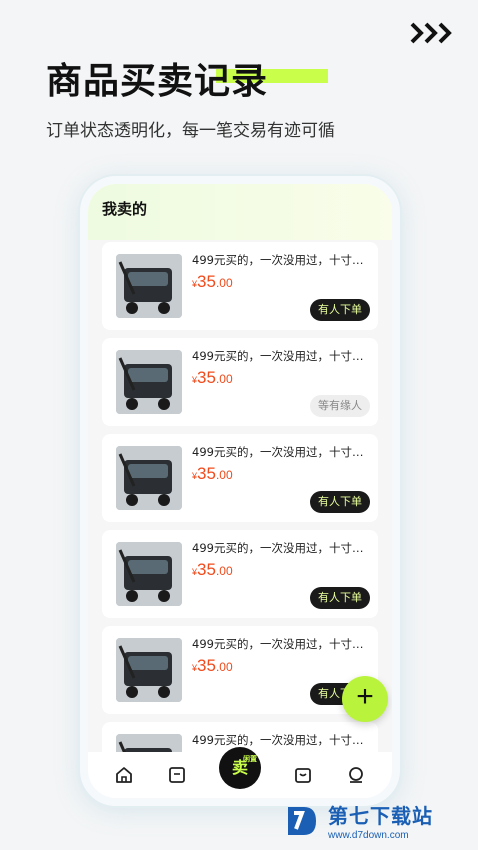 This screenshot has height=850, width=478. What do you see at coordinates (368, 835) in the screenshot?
I see `watermark-url: www.d7down.com` at bounding box center [368, 835].